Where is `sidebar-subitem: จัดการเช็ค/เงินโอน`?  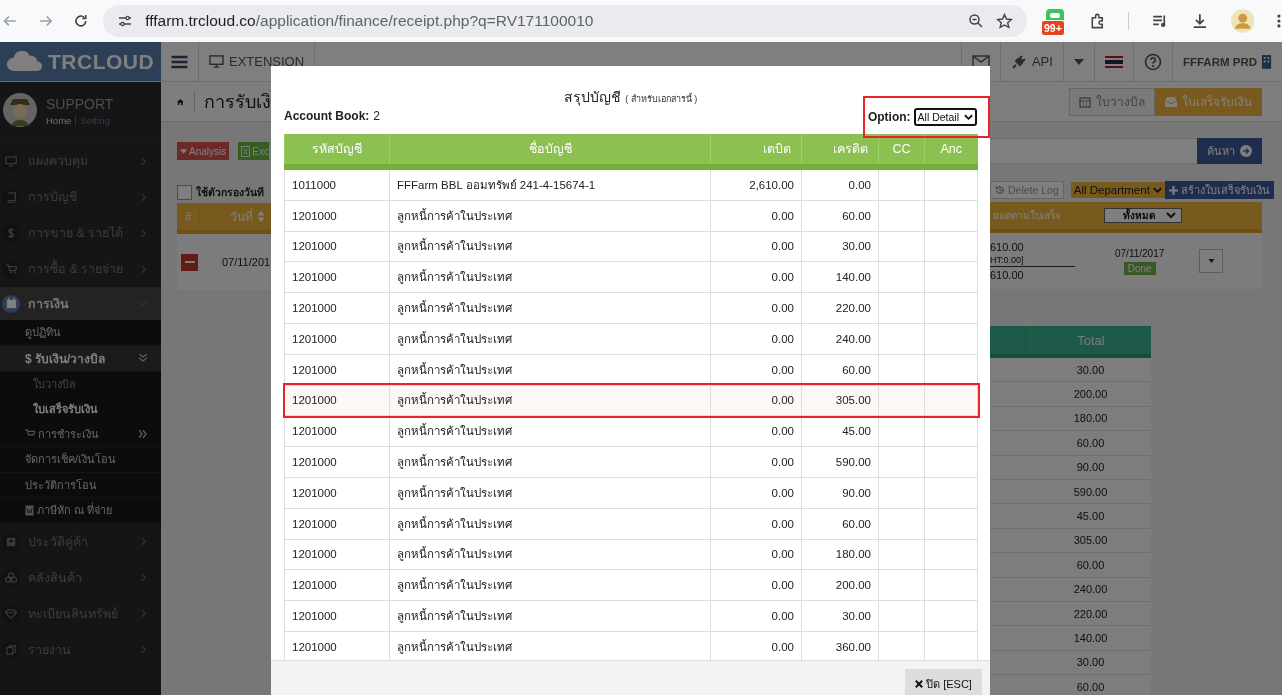 sidebar-subitem: จัดการเช็ค/เงินโอน is located at coordinates (80, 460).